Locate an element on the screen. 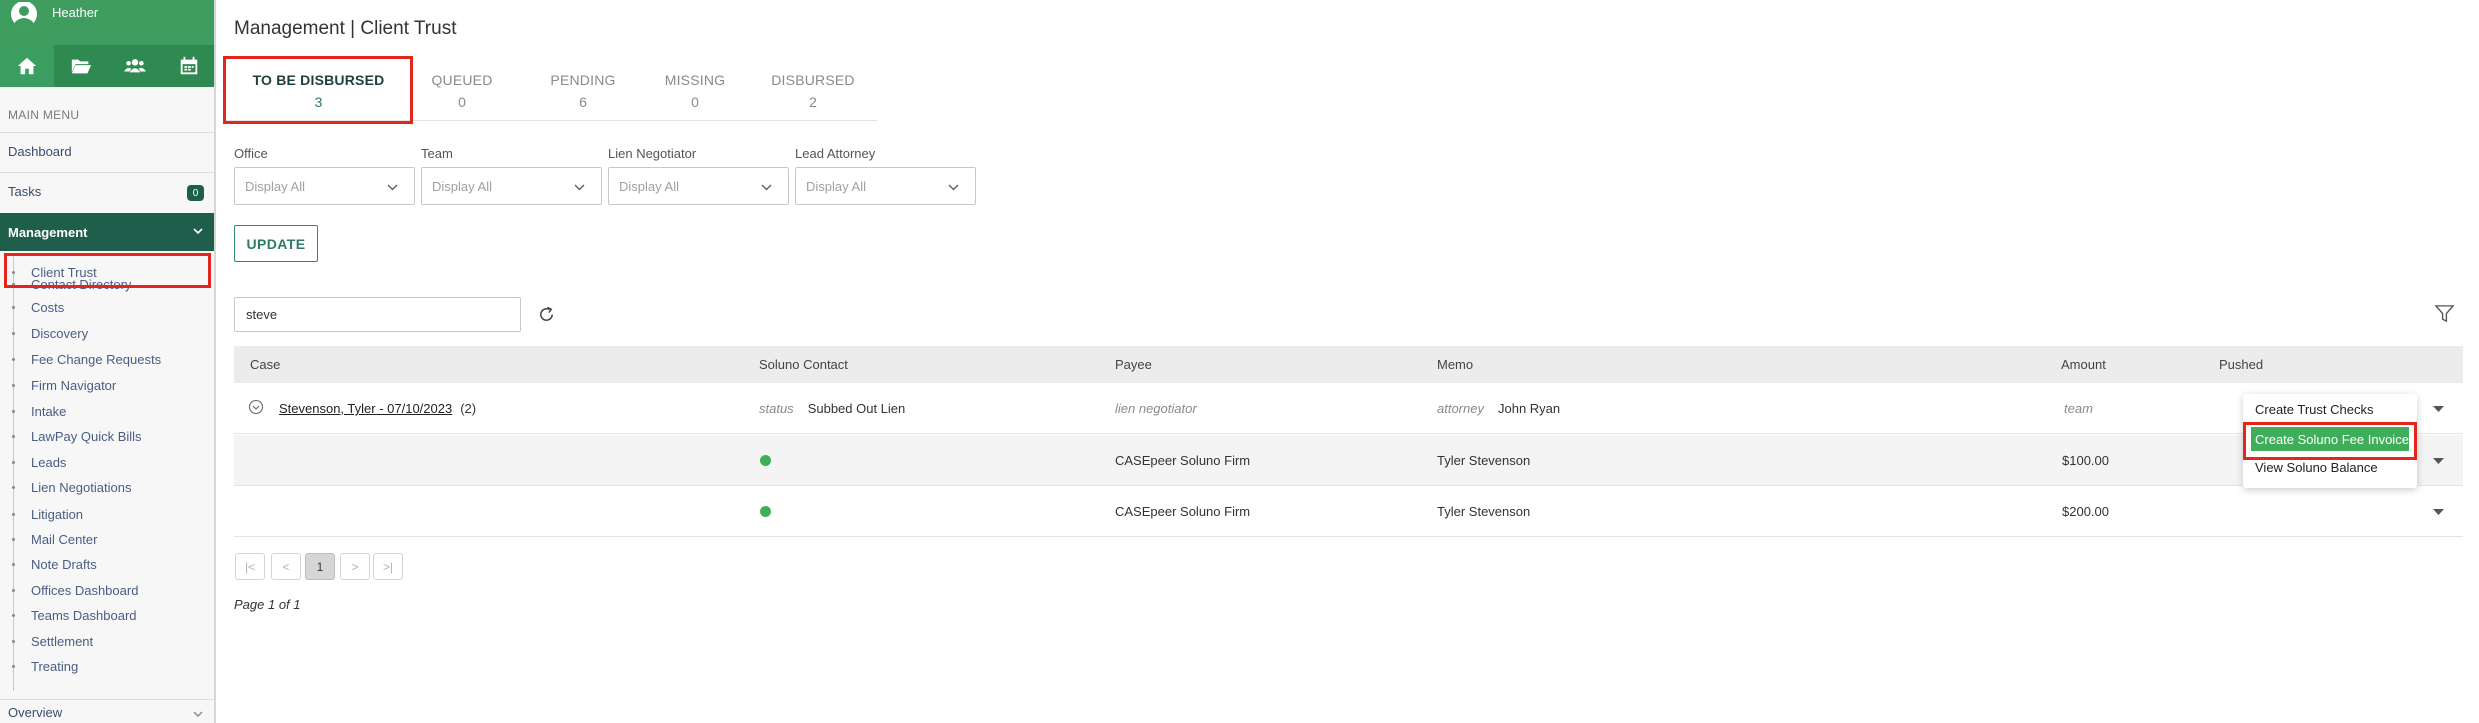 The image size is (2479, 723). home-button is located at coordinates (27, 66).